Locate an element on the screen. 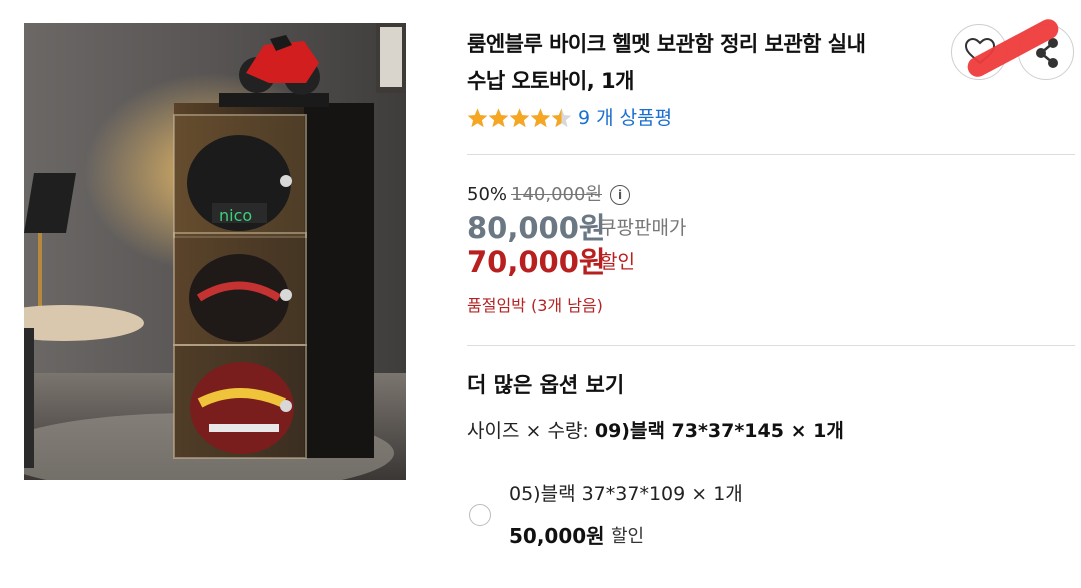  info-icon: i is located at coordinates (620, 195).